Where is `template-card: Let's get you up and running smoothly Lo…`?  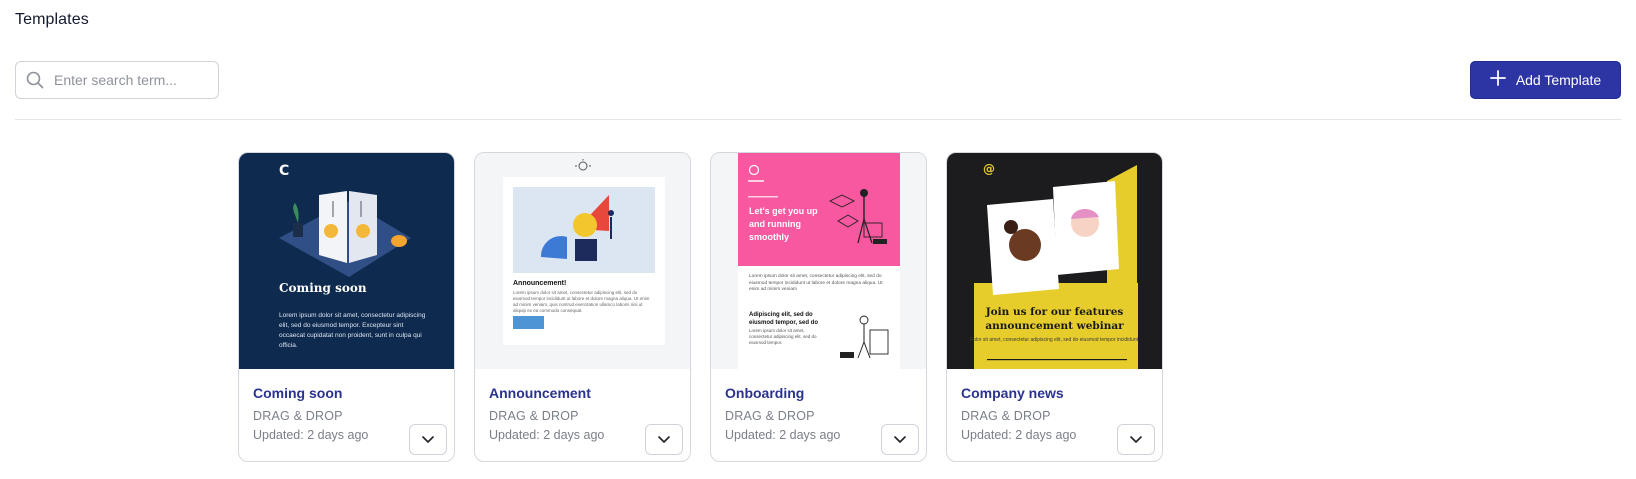
template-card: Let's get you up and running smoothly Lo… is located at coordinates (818, 307).